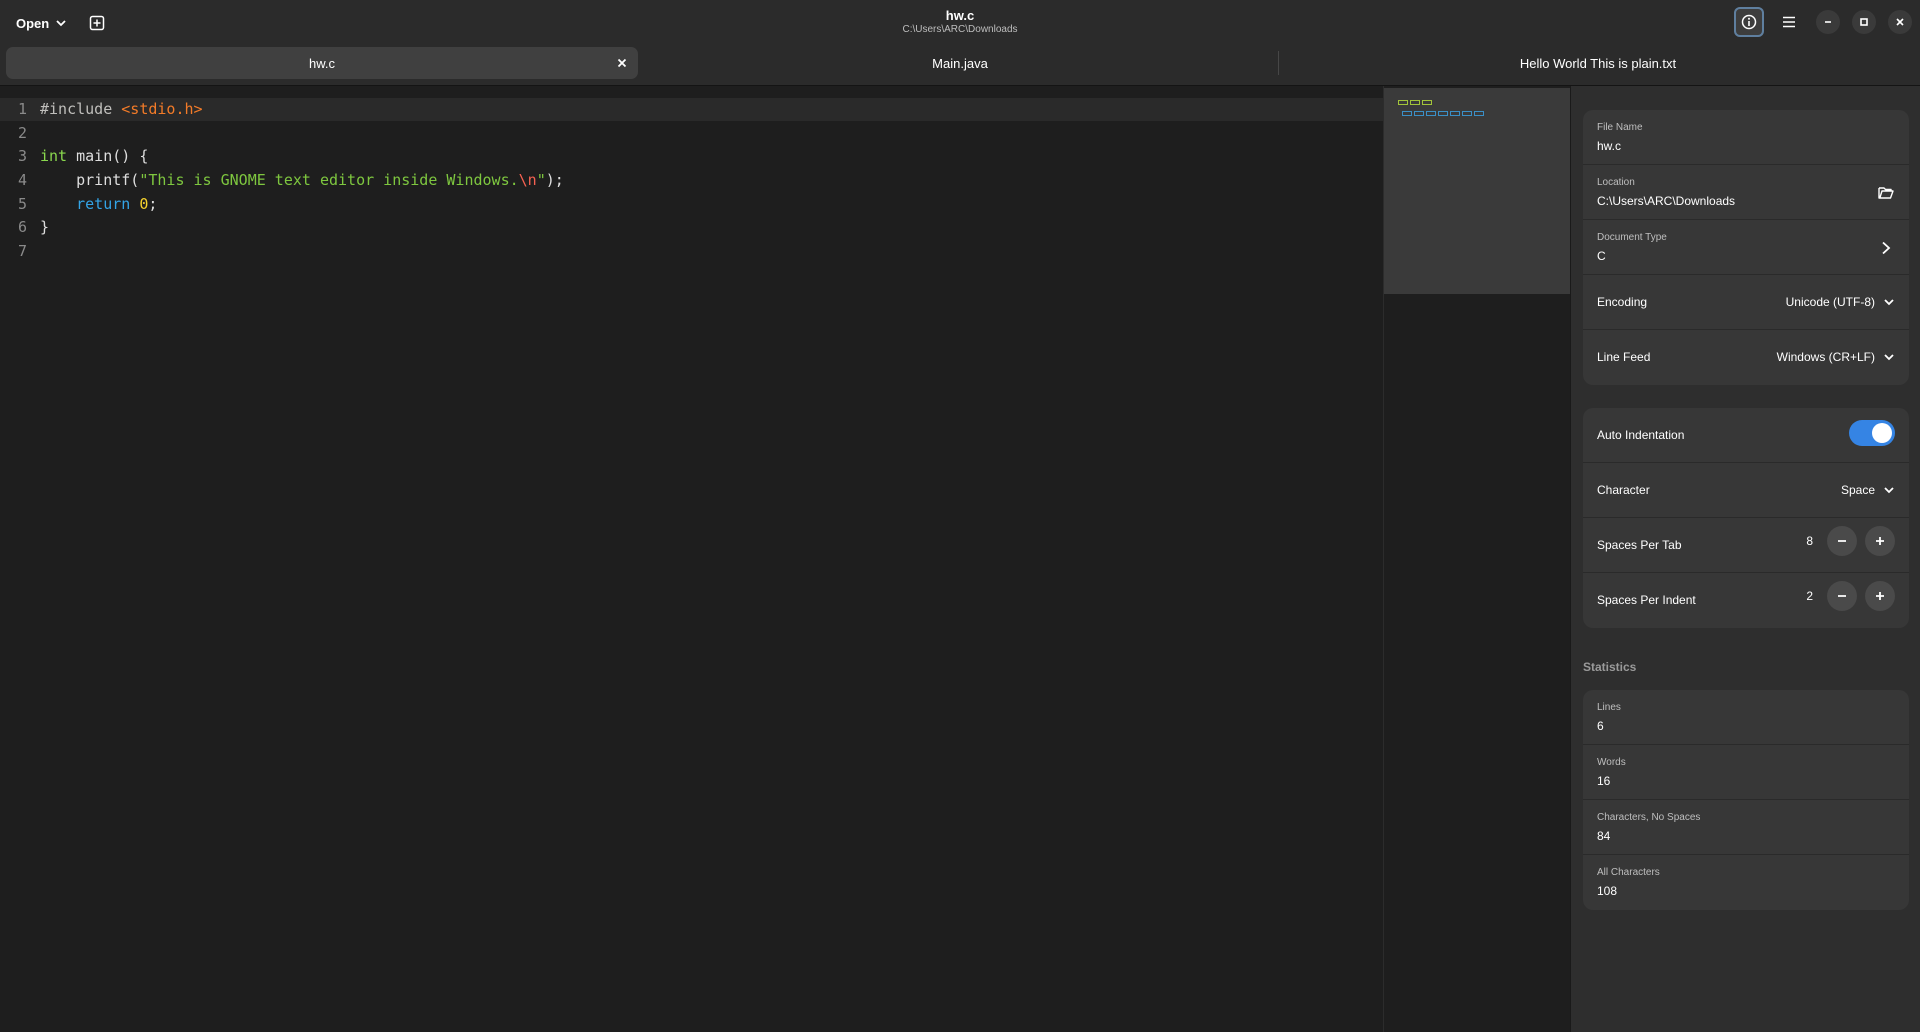  I want to click on character-row: Character Space, so click(1746, 490).